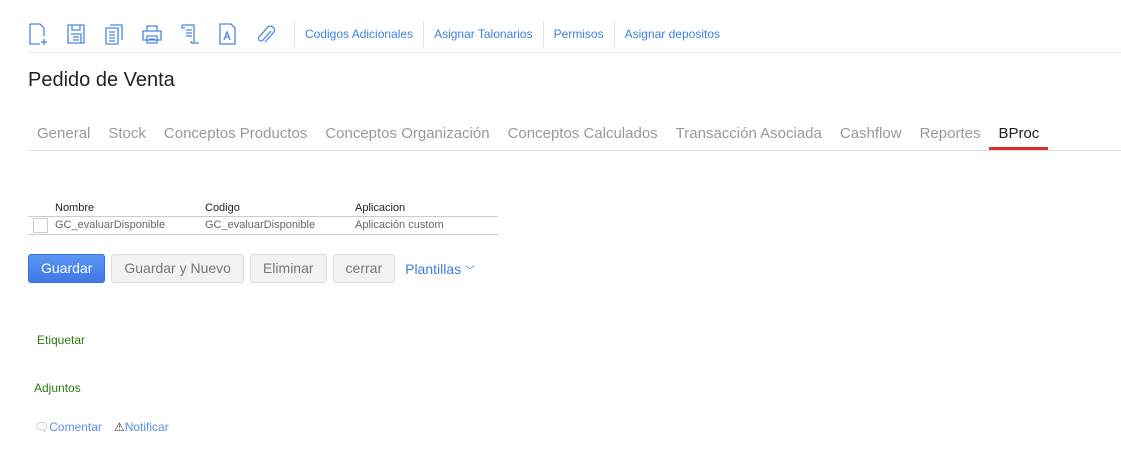 This screenshot has height=453, width=1121. What do you see at coordinates (40, 225) in the screenshot?
I see `row-checkbox` at bounding box center [40, 225].